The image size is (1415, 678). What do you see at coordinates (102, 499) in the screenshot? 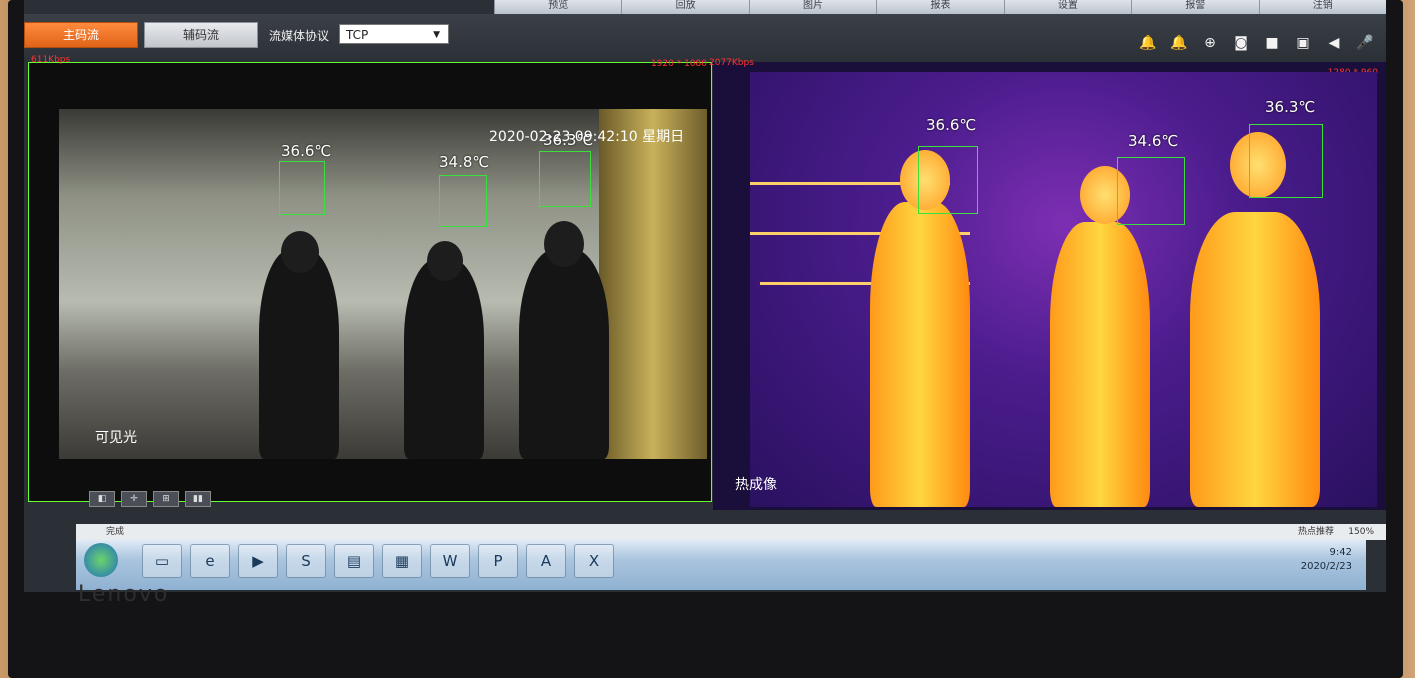
I see `capture-icon: ◧` at bounding box center [102, 499].